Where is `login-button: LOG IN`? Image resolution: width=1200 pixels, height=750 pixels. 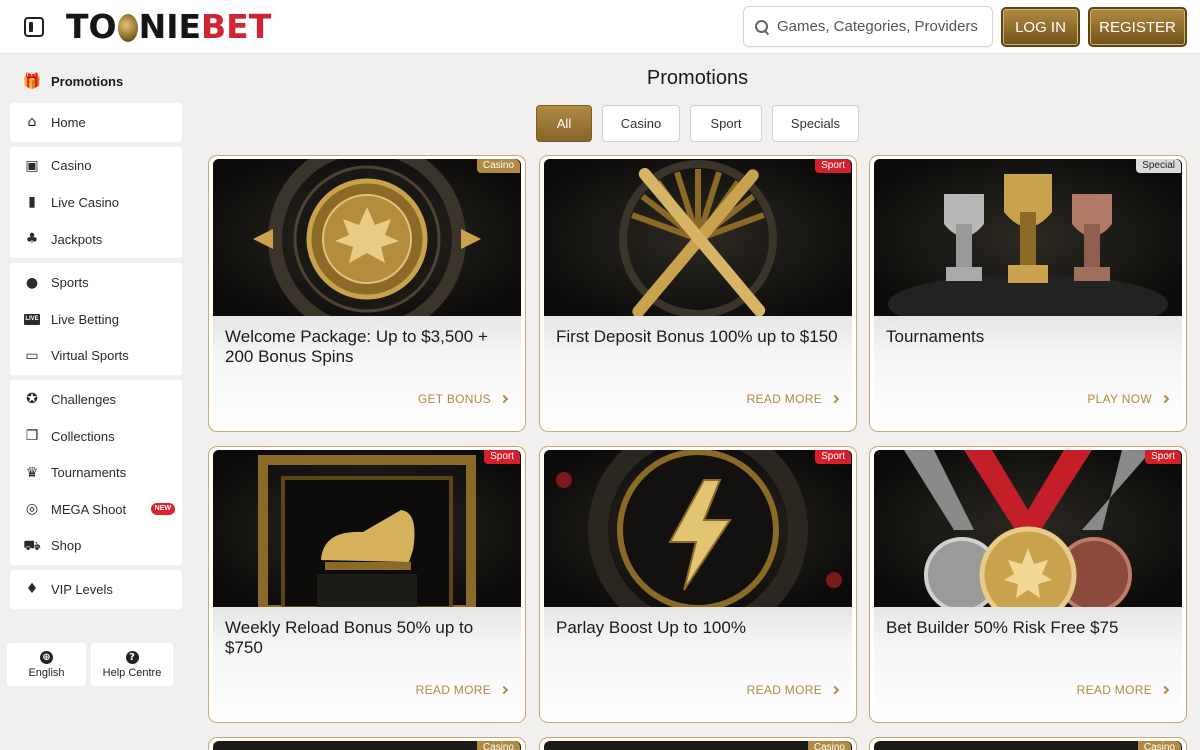
login-button: LOG IN is located at coordinates (1040, 27).